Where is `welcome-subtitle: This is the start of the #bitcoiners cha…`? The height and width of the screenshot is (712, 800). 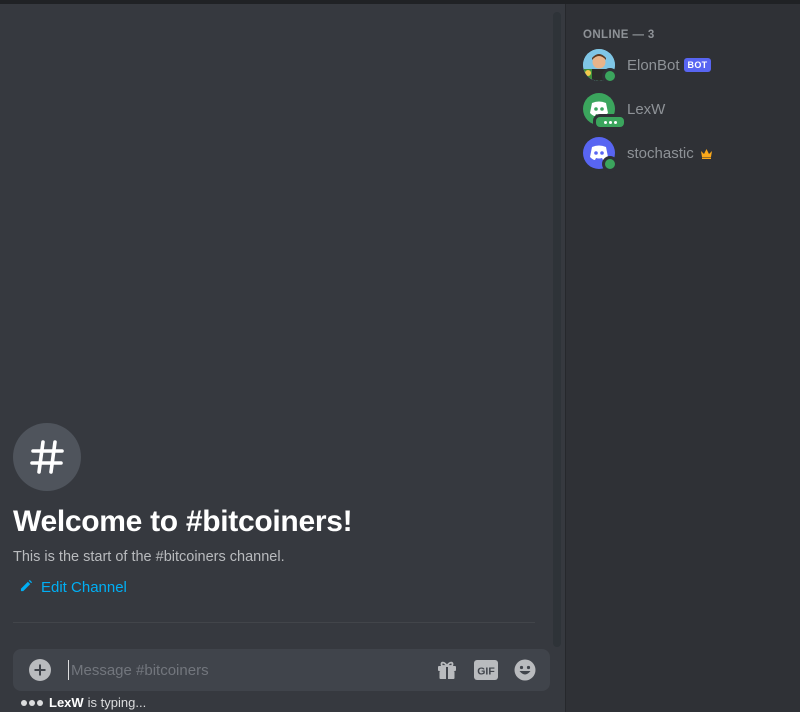
welcome-subtitle: This is the start of the #bitcoiners cha… is located at coordinates (149, 557).